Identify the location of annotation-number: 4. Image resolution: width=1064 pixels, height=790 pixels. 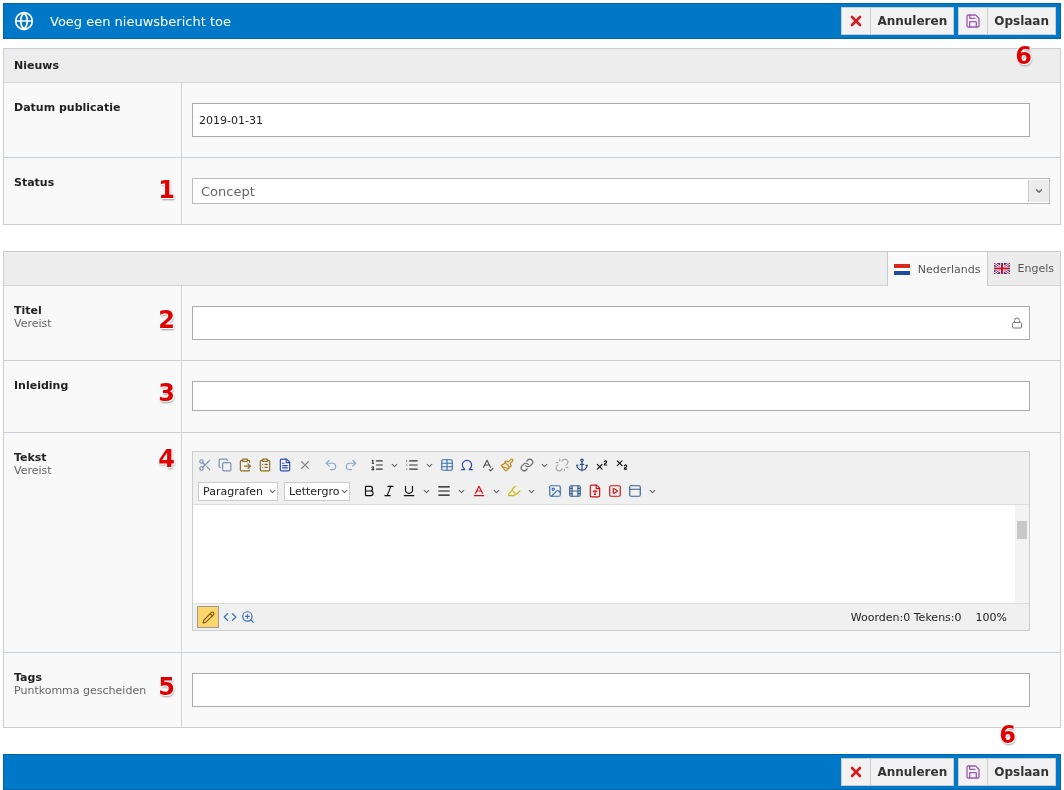
(166, 459).